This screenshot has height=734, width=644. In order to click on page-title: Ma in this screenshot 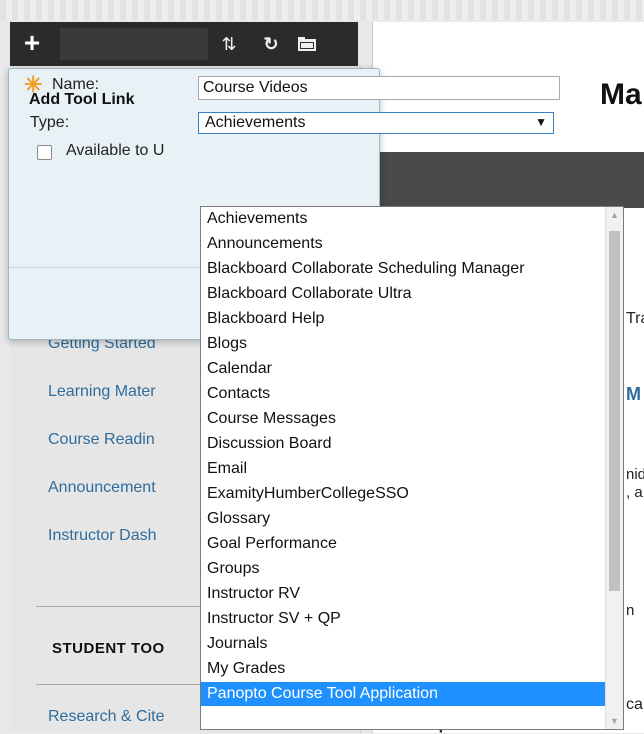, I will do `click(621, 94)`.